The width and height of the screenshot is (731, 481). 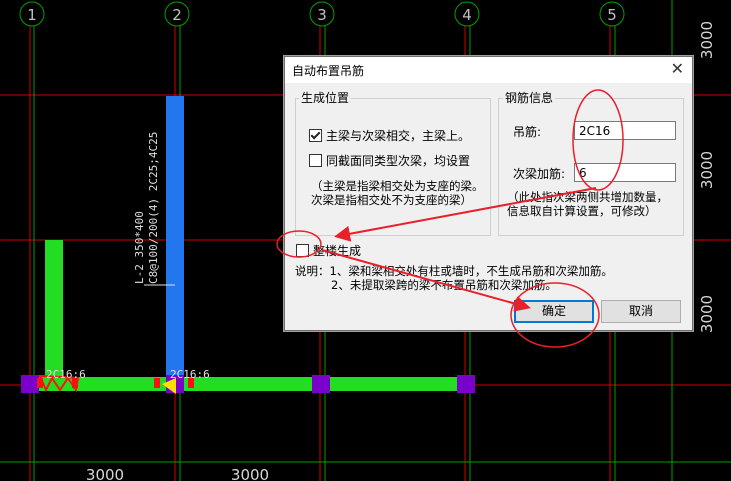 I want to click on option-main-secondary: 主梁与次梁相交，主梁上。, so click(x=389, y=135).